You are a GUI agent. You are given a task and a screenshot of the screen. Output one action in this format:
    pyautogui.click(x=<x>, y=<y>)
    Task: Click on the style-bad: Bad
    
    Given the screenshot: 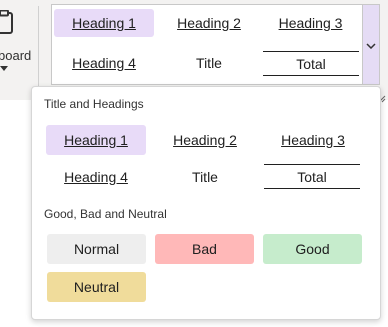 What is the action you would take?
    pyautogui.click(x=204, y=249)
    